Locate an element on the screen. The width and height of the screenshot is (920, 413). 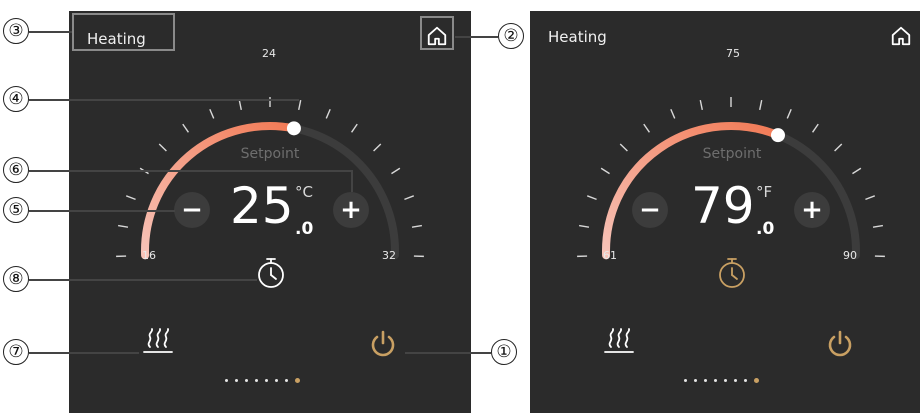
scale-min-label: 61 is located at coordinates (610, 255).